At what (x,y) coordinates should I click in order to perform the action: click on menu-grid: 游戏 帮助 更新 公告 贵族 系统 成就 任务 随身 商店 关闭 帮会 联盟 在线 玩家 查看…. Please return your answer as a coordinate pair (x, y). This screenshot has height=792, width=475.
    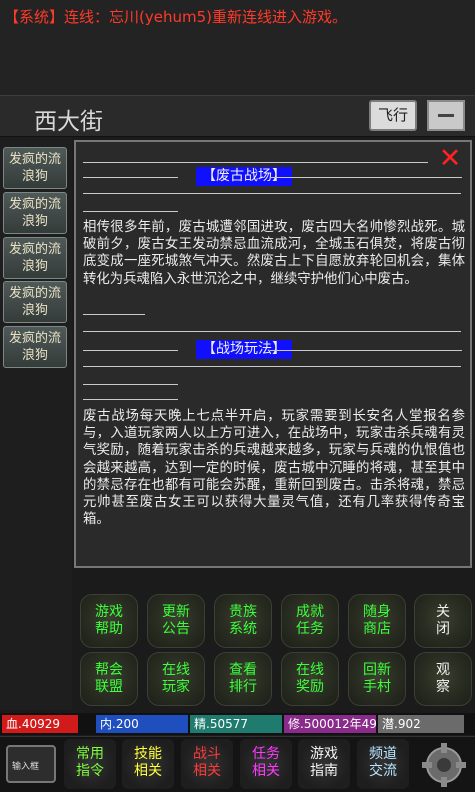
    Looking at the image, I should click on (273, 650).